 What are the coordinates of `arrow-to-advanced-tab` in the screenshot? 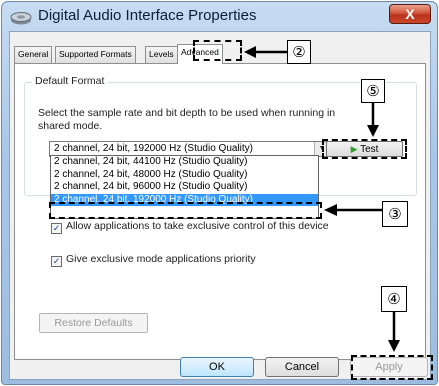 It's located at (265, 52).